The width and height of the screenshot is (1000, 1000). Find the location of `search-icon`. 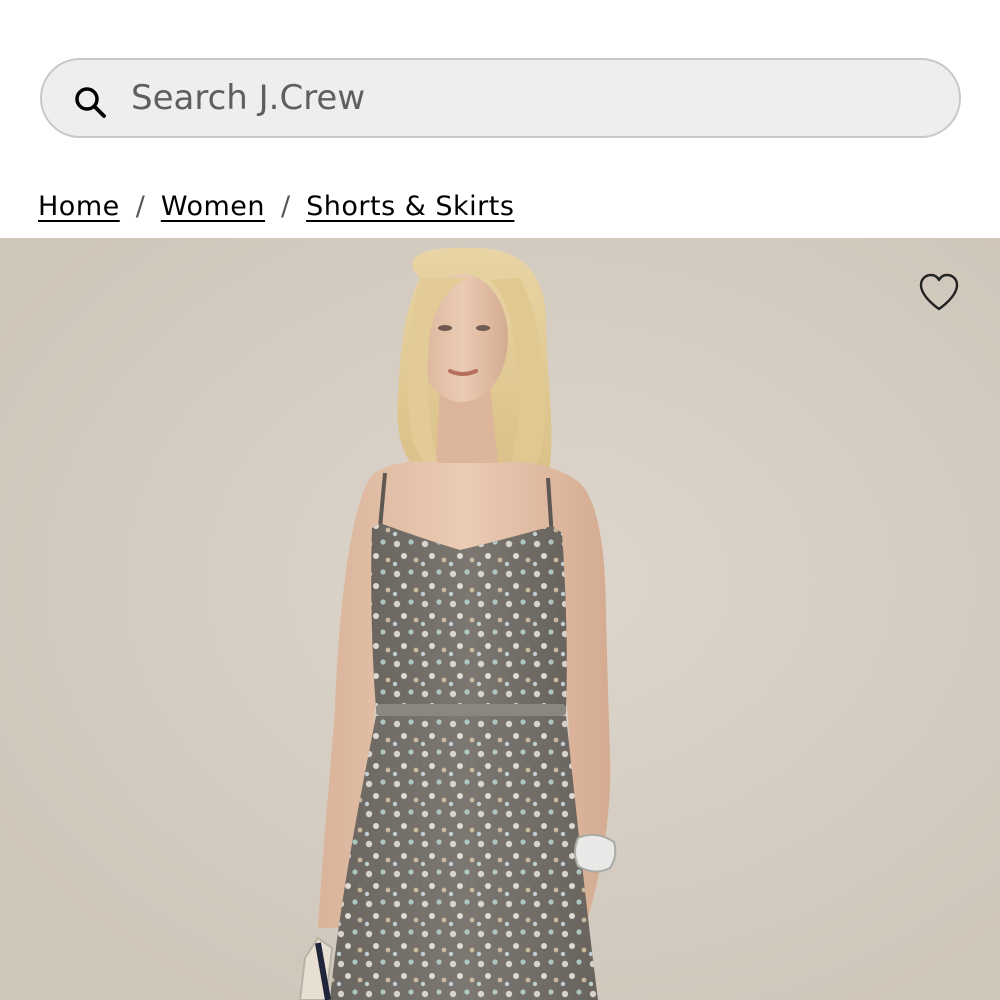

search-icon is located at coordinates (90, 102).